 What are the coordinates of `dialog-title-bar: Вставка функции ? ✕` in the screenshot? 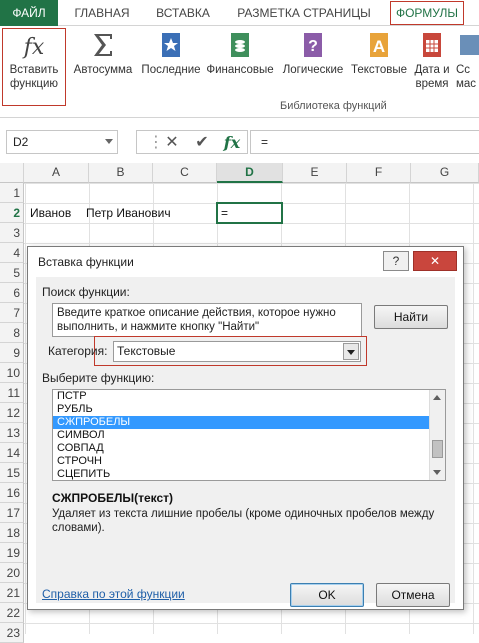 It's located at (245, 262).